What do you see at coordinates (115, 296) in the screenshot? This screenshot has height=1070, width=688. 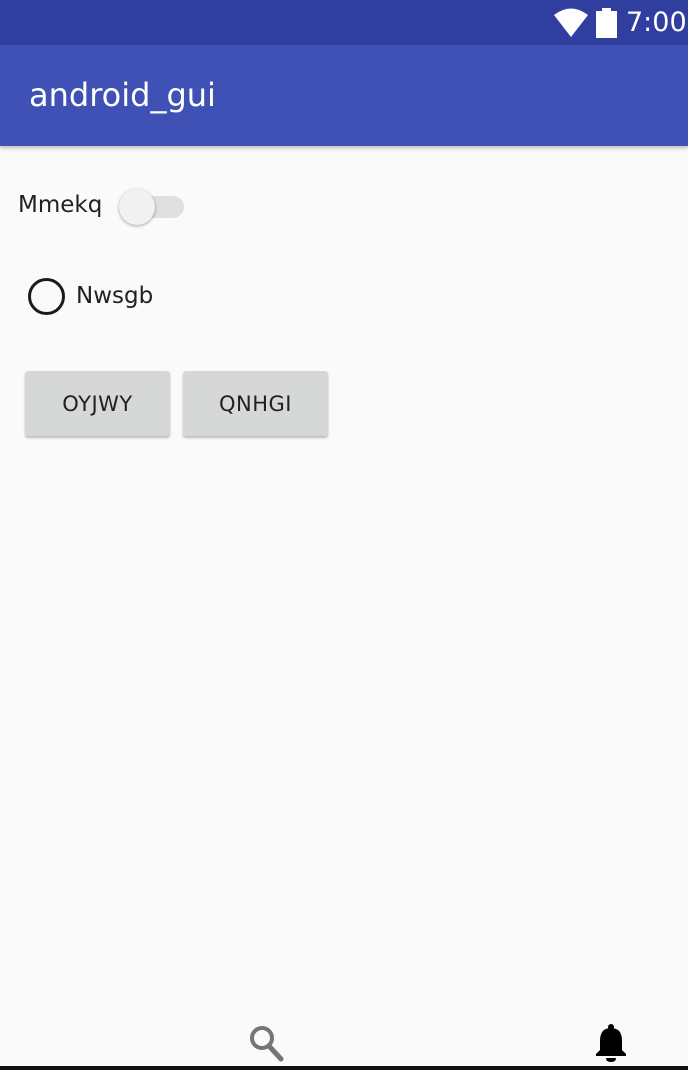 I see `radio-label: Nwsgb` at bounding box center [115, 296].